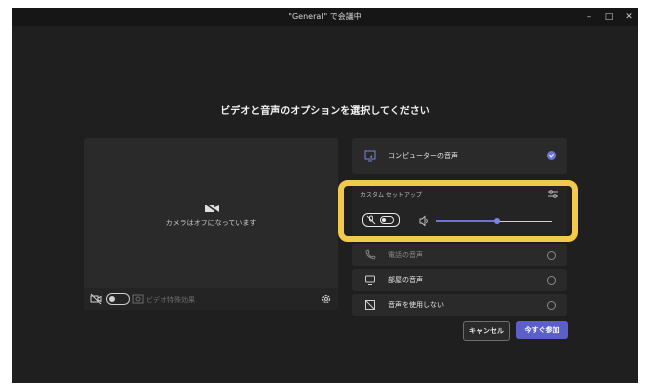  Describe the element at coordinates (112, 299) in the screenshot. I see `toggle-knob` at that location.